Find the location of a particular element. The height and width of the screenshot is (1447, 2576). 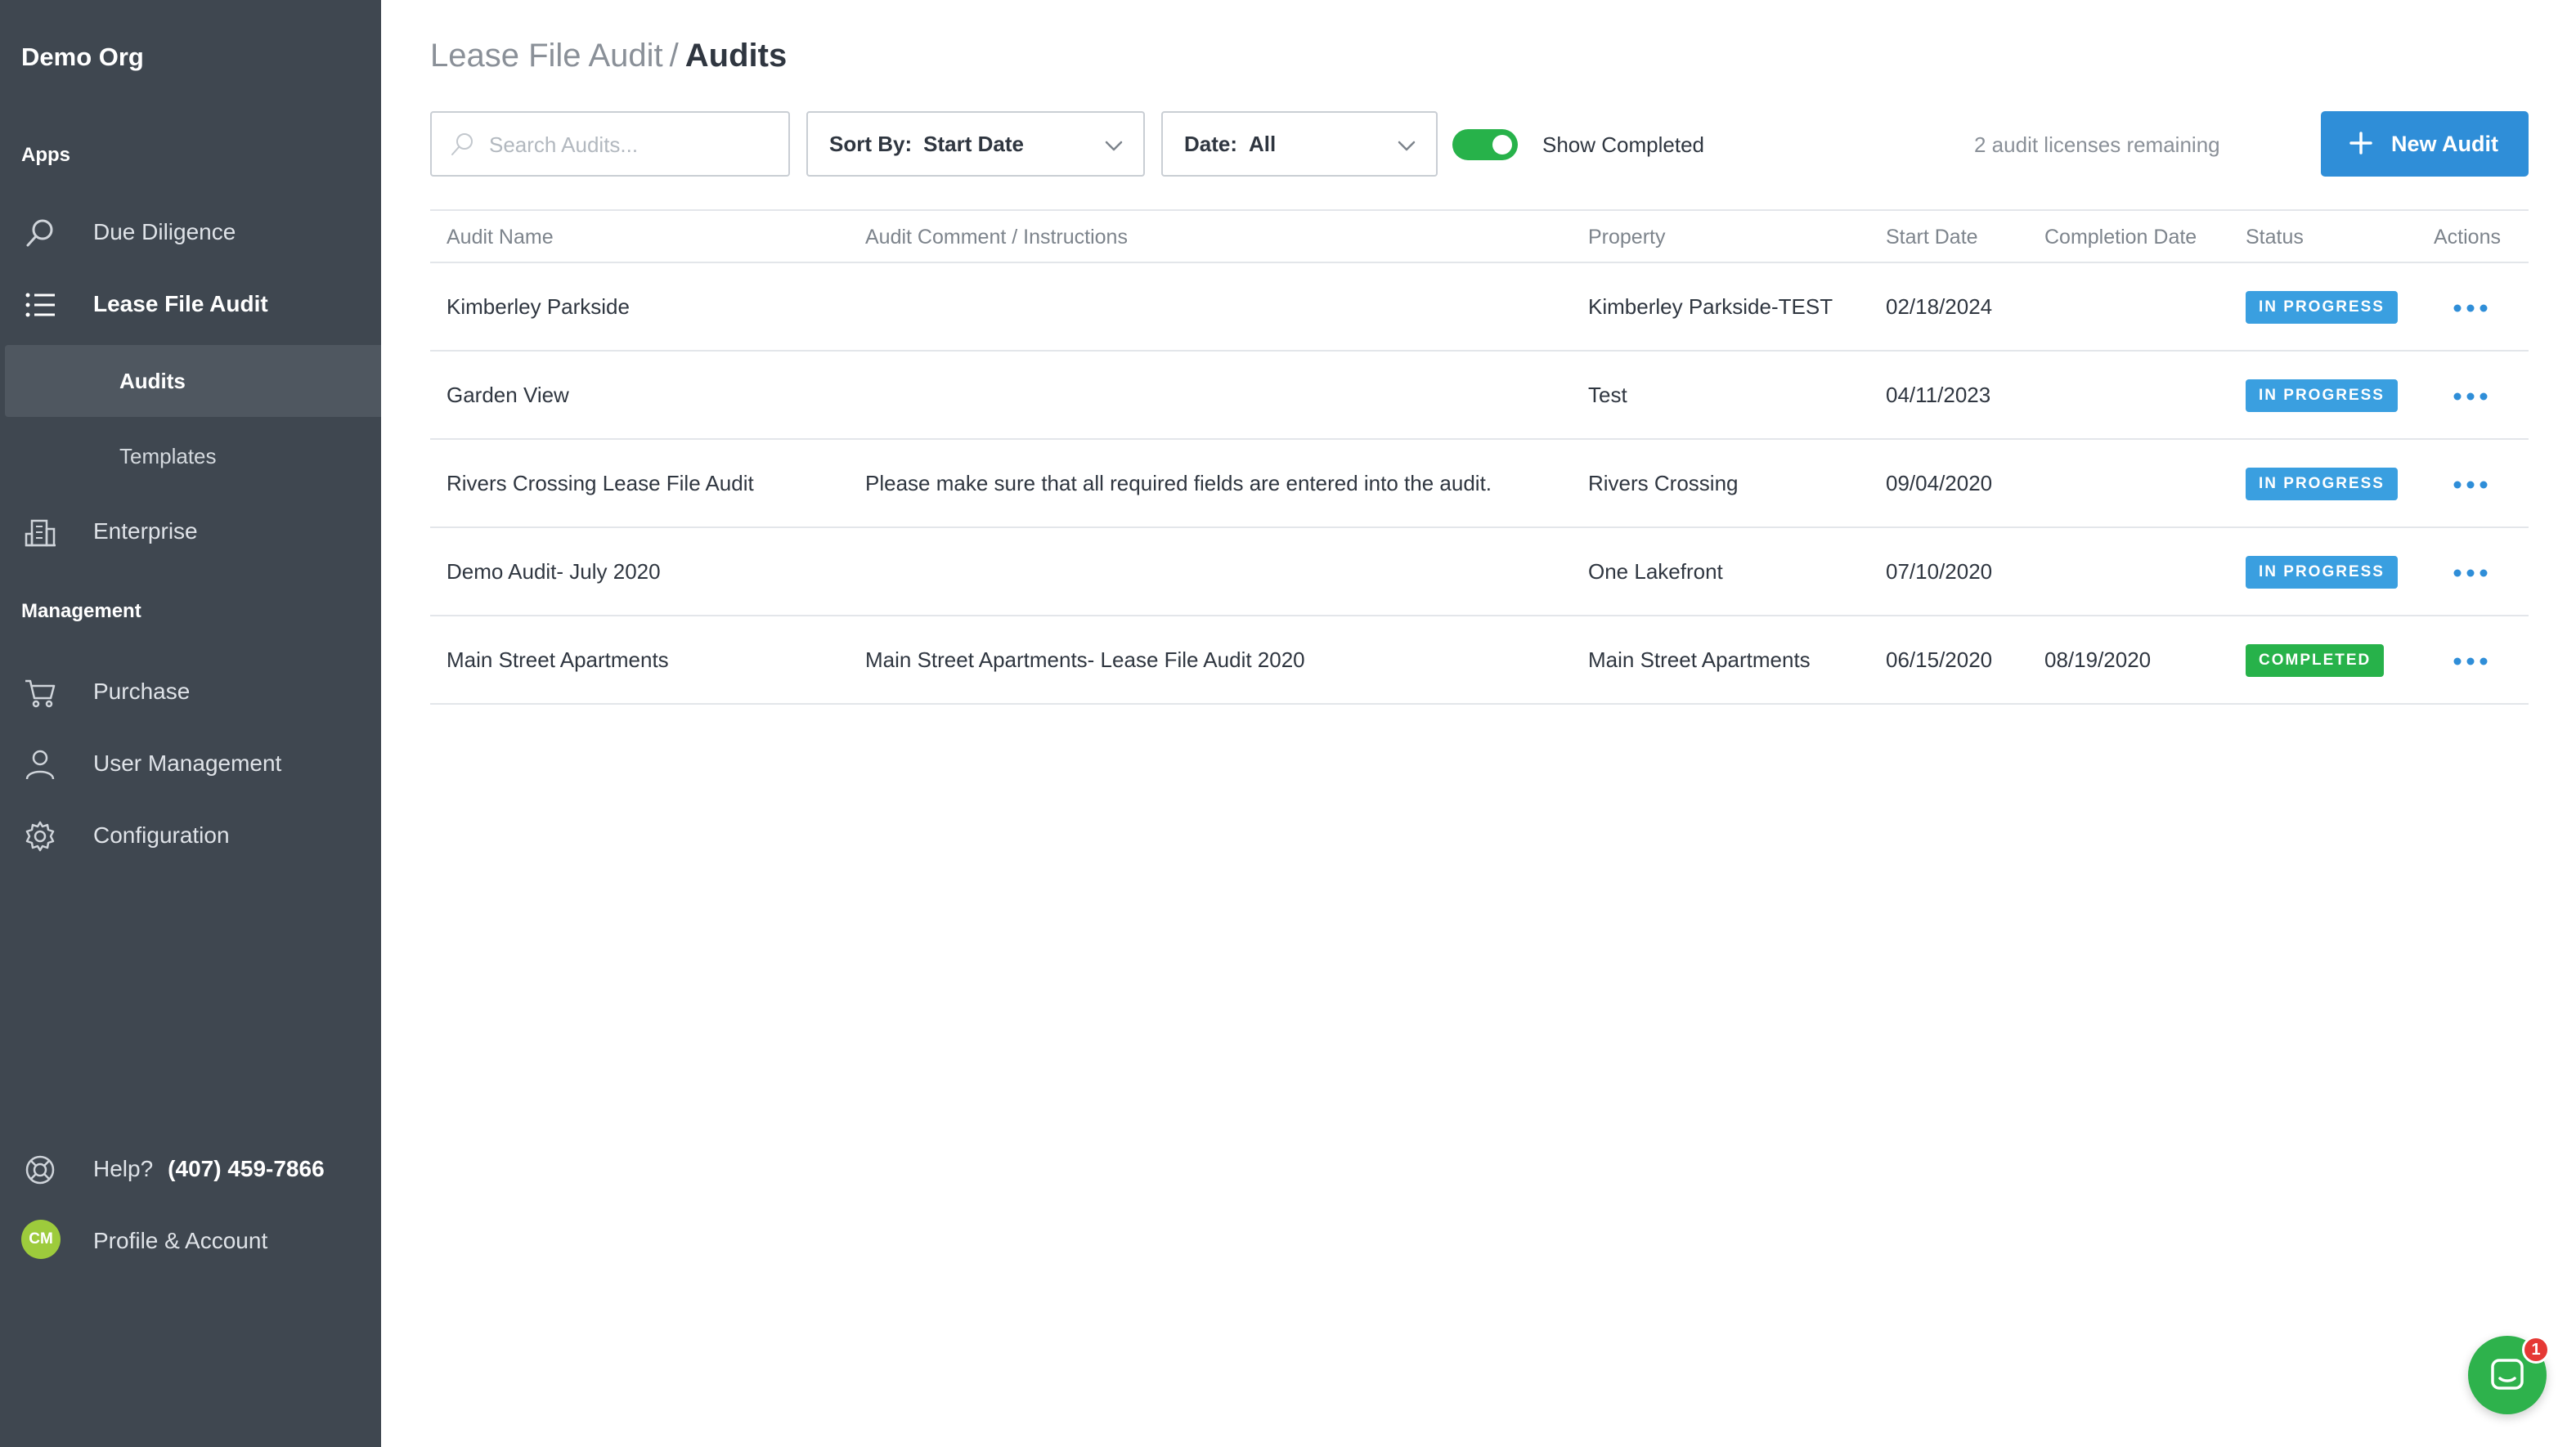

new-audit-button: New Audit is located at coordinates (2425, 144).